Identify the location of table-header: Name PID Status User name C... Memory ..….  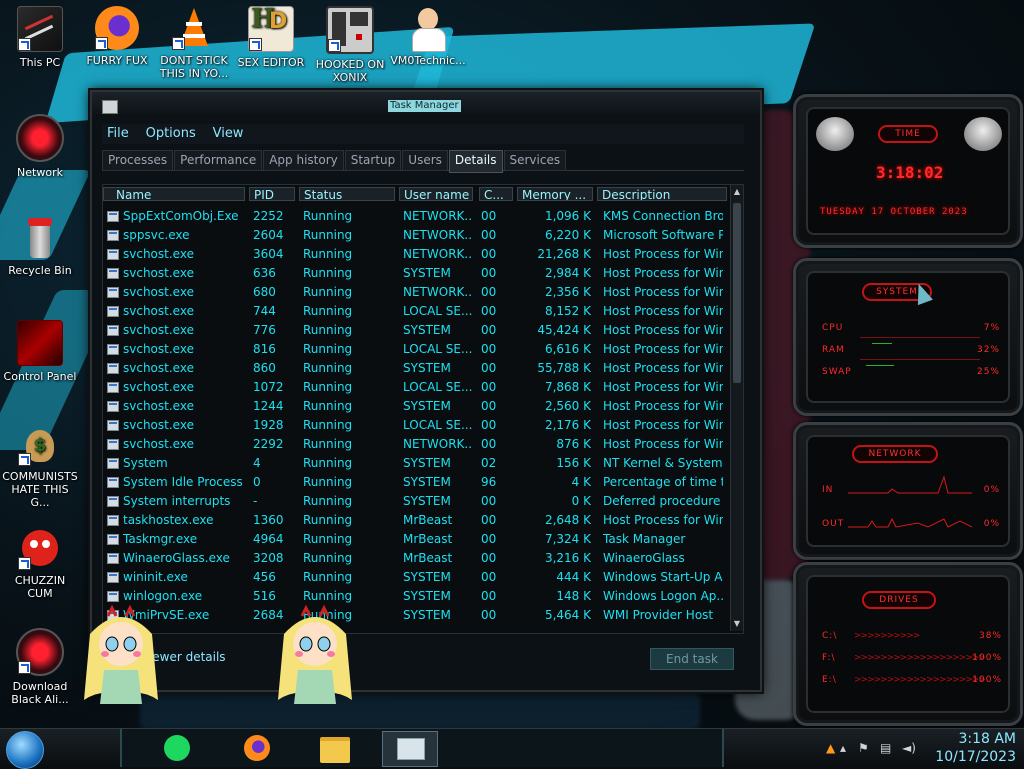
(416, 194).